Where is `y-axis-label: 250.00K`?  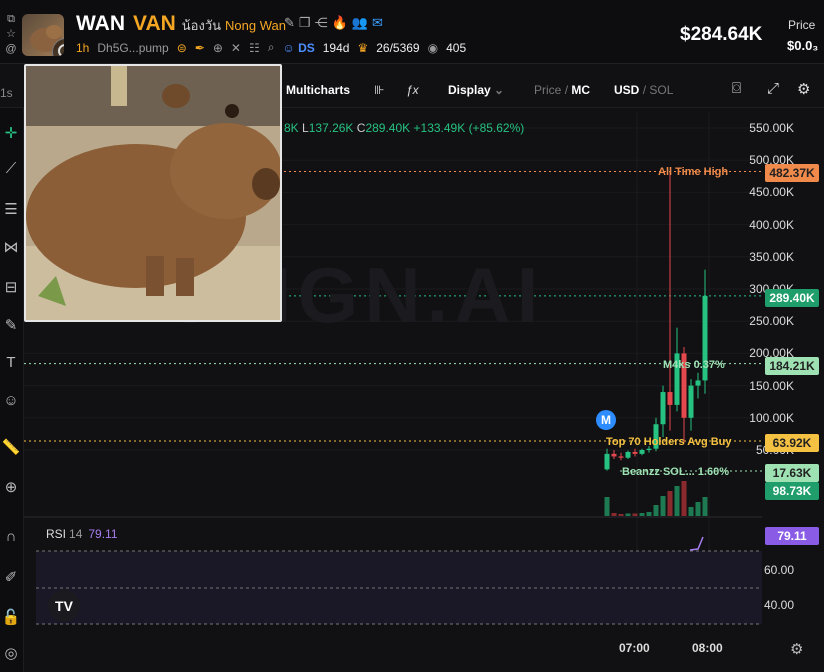 y-axis-label: 250.00K is located at coordinates (771, 321).